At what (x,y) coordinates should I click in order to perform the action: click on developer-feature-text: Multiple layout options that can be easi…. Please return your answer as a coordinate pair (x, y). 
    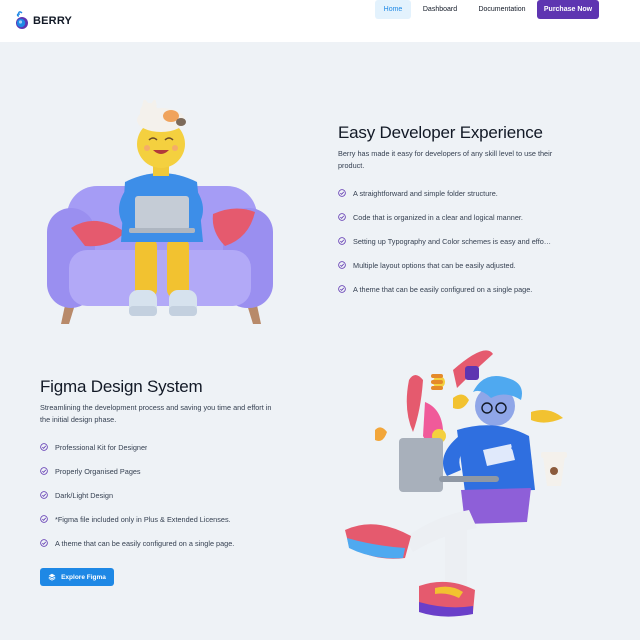
    Looking at the image, I should click on (434, 265).